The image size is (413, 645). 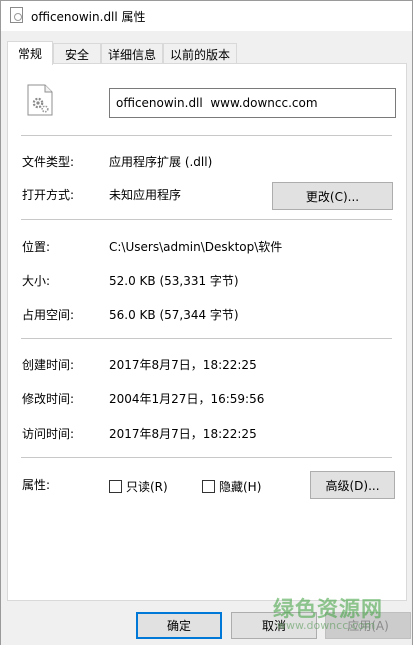 I want to click on ok-button: 确定, so click(x=179, y=625).